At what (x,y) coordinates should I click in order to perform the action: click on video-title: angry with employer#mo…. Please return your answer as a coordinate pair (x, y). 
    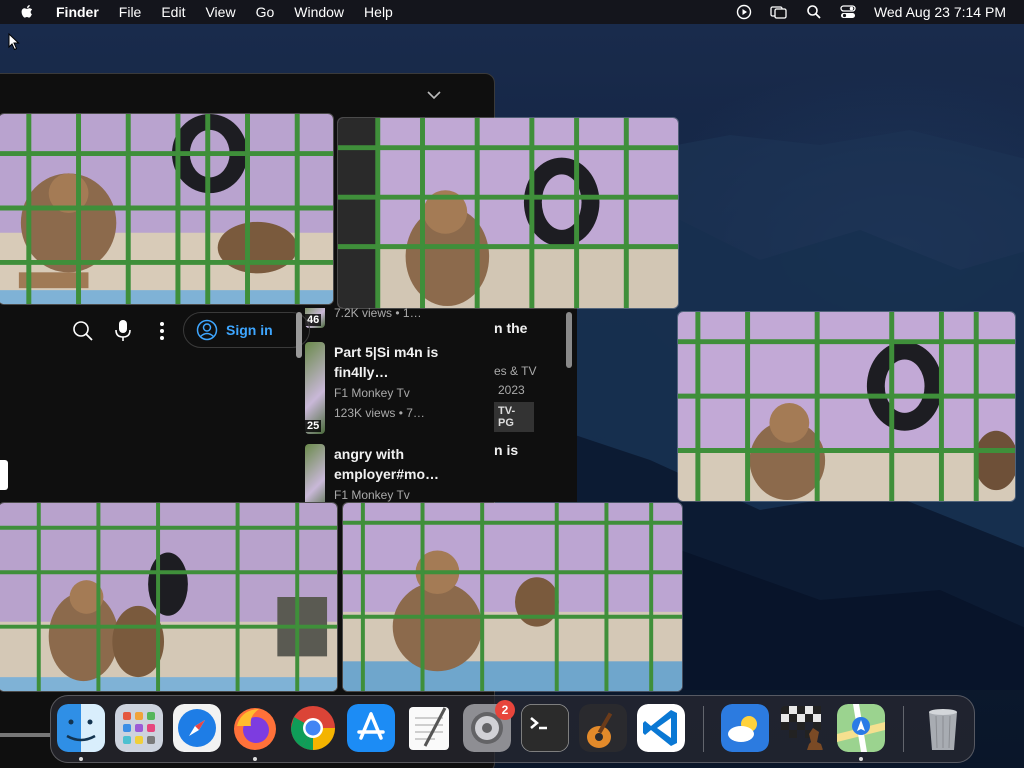
    Looking at the image, I should click on (409, 464).